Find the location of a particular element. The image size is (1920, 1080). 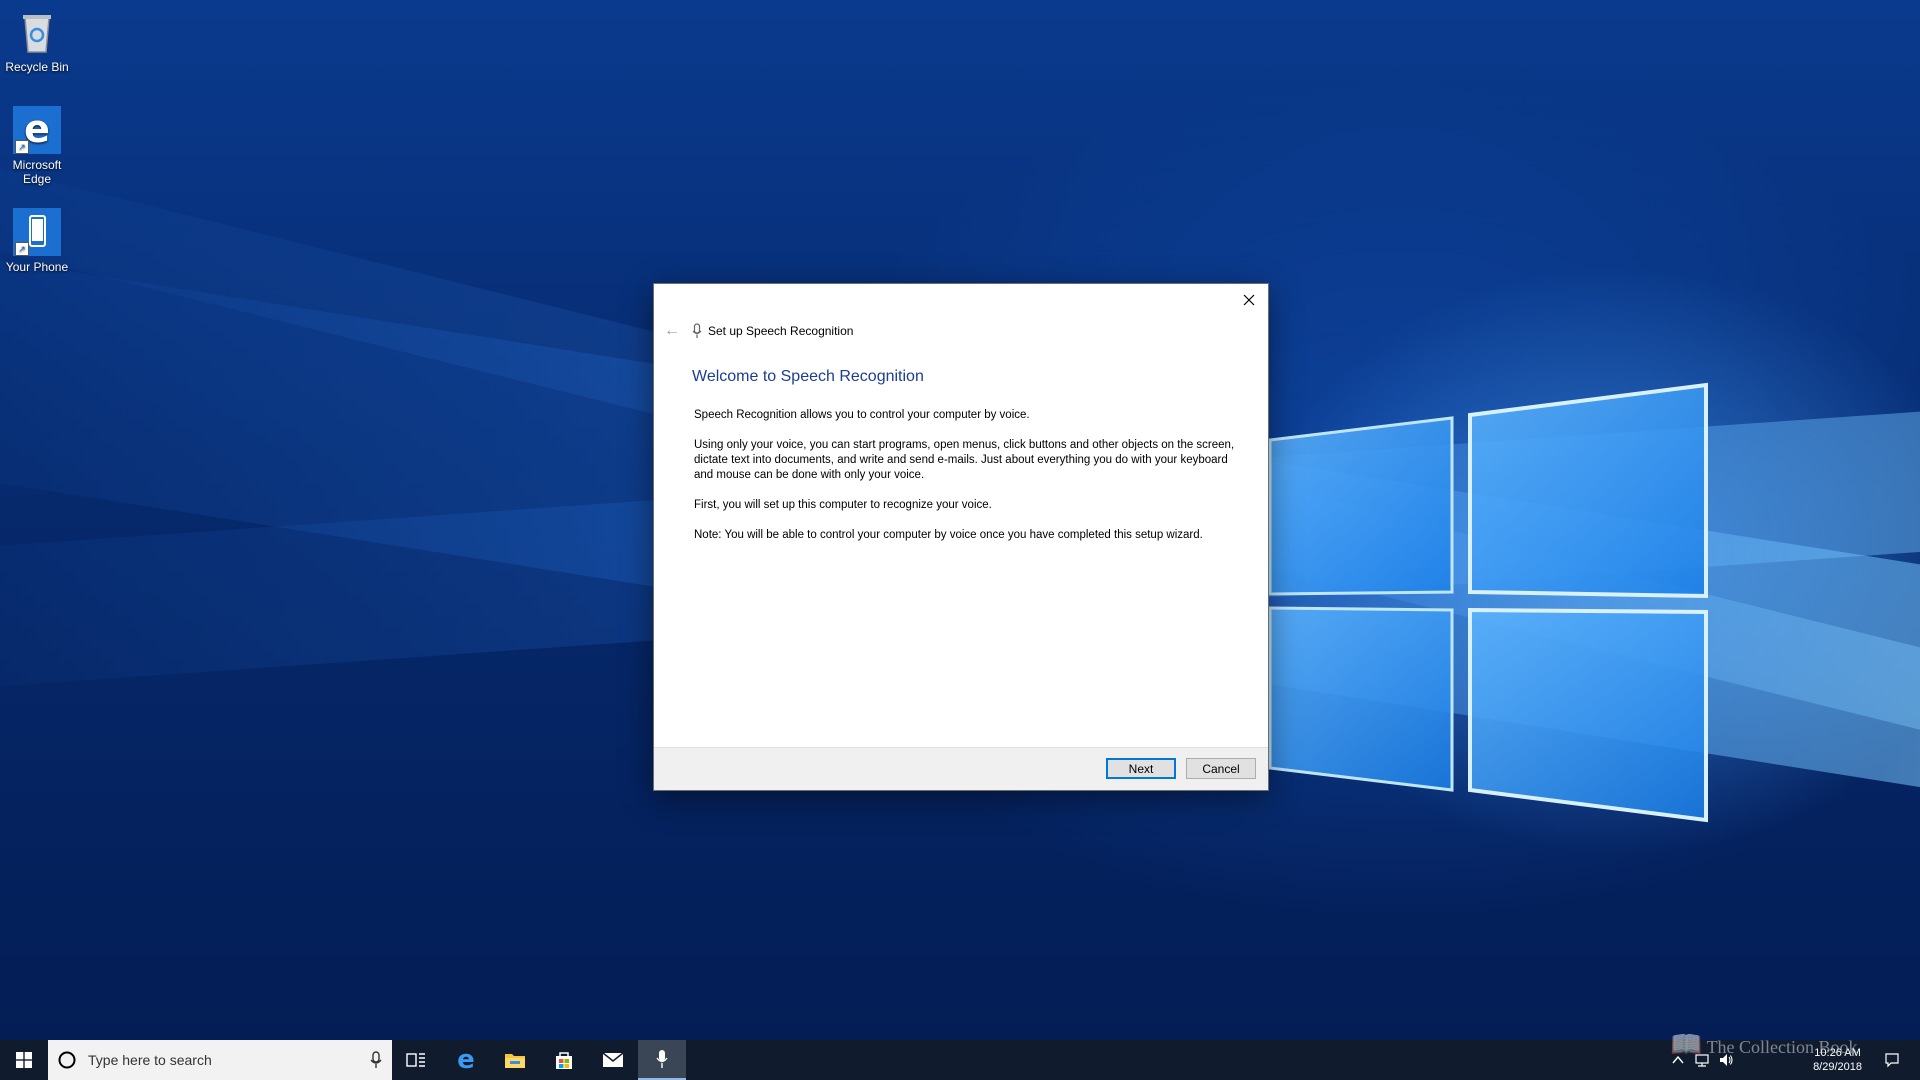

start-button is located at coordinates (24, 1060).